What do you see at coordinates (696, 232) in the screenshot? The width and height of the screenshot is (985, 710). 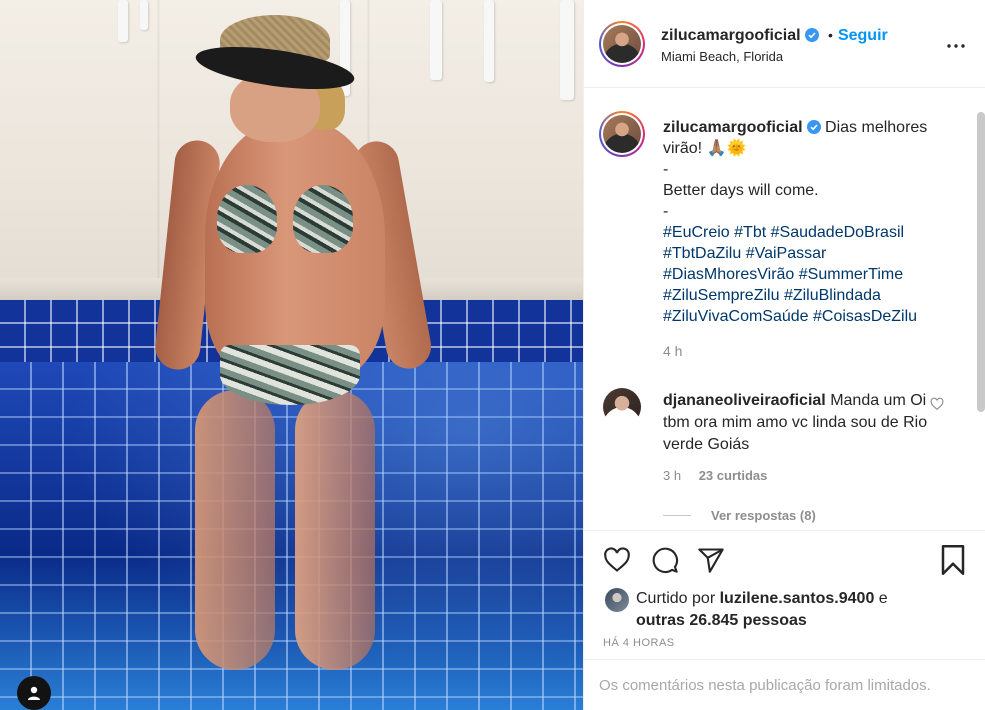 I see `hashtag: #EuCreio` at bounding box center [696, 232].